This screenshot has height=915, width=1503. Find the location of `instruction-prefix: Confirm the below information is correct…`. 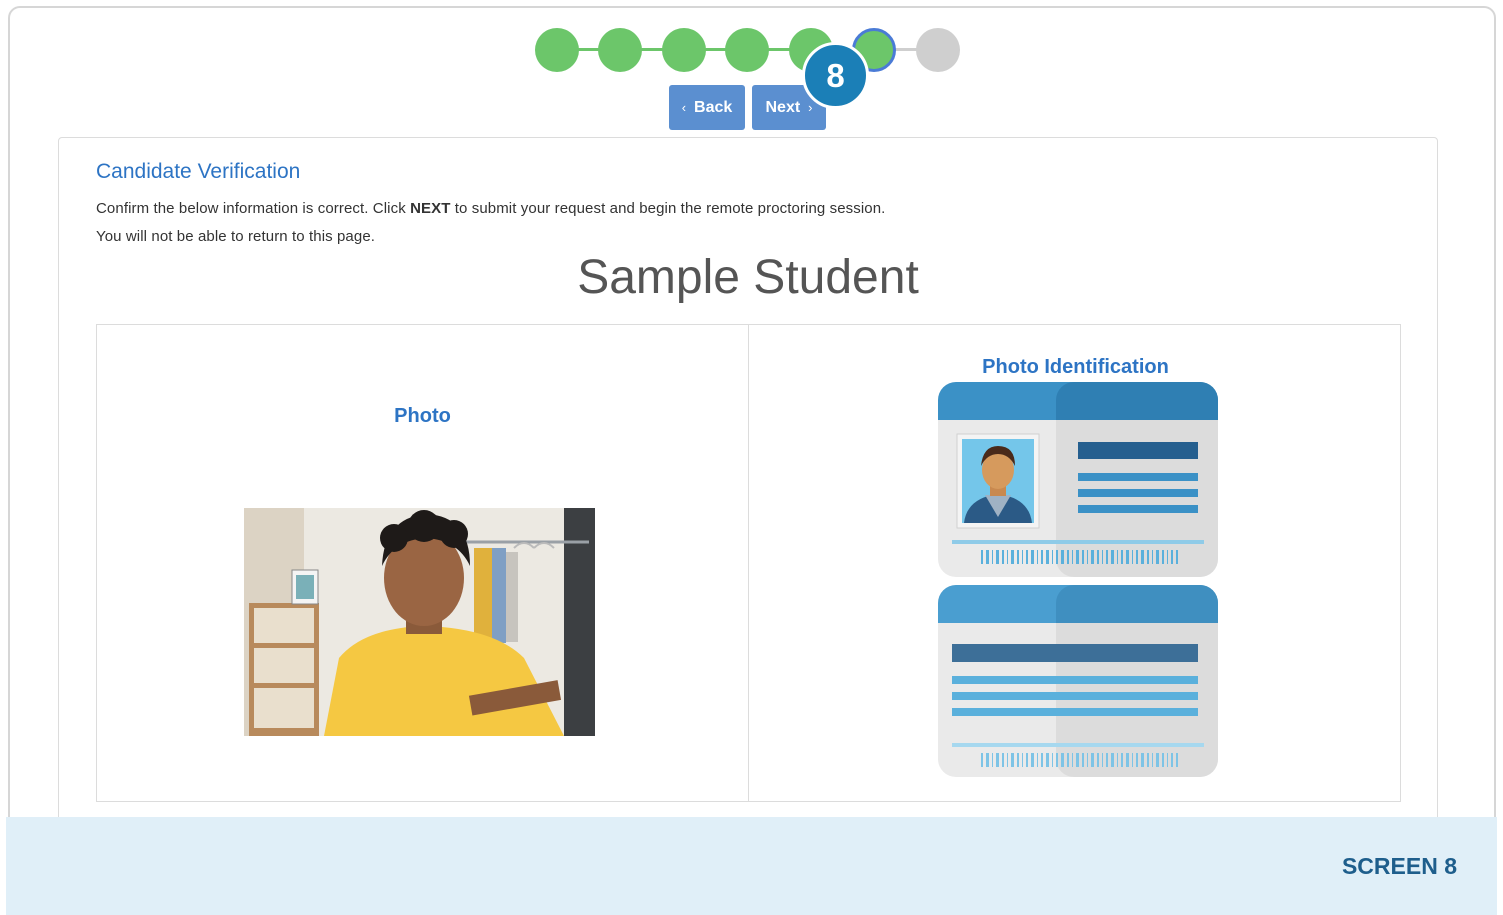

instruction-prefix: Confirm the below information is correct… is located at coordinates (253, 208).